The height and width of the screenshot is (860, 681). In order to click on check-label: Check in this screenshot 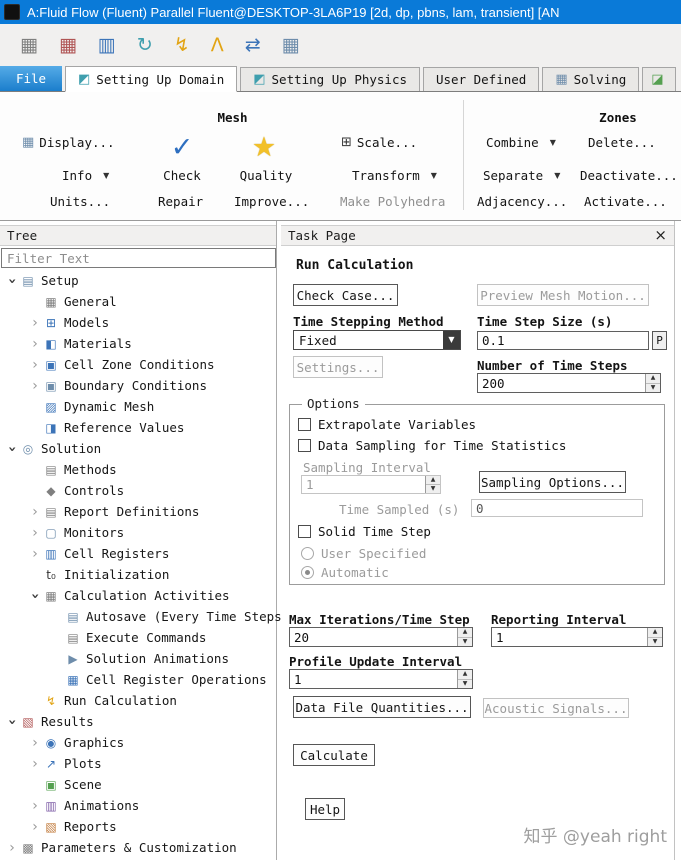, I will do `click(182, 175)`.